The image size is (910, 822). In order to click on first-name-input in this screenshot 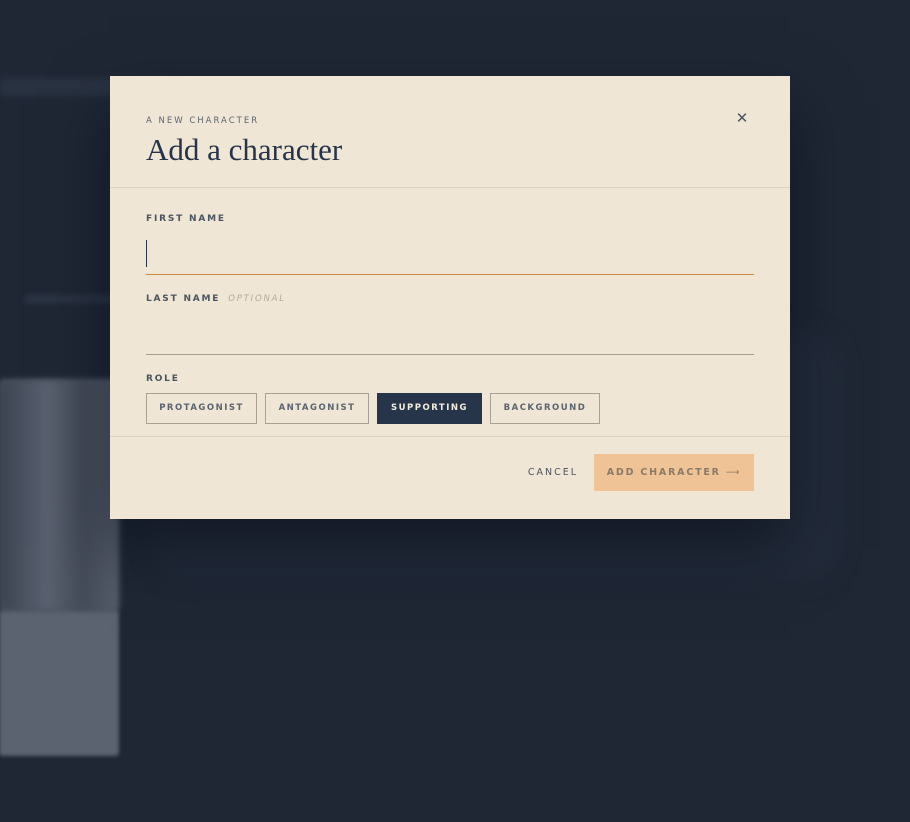, I will do `click(450, 255)`.